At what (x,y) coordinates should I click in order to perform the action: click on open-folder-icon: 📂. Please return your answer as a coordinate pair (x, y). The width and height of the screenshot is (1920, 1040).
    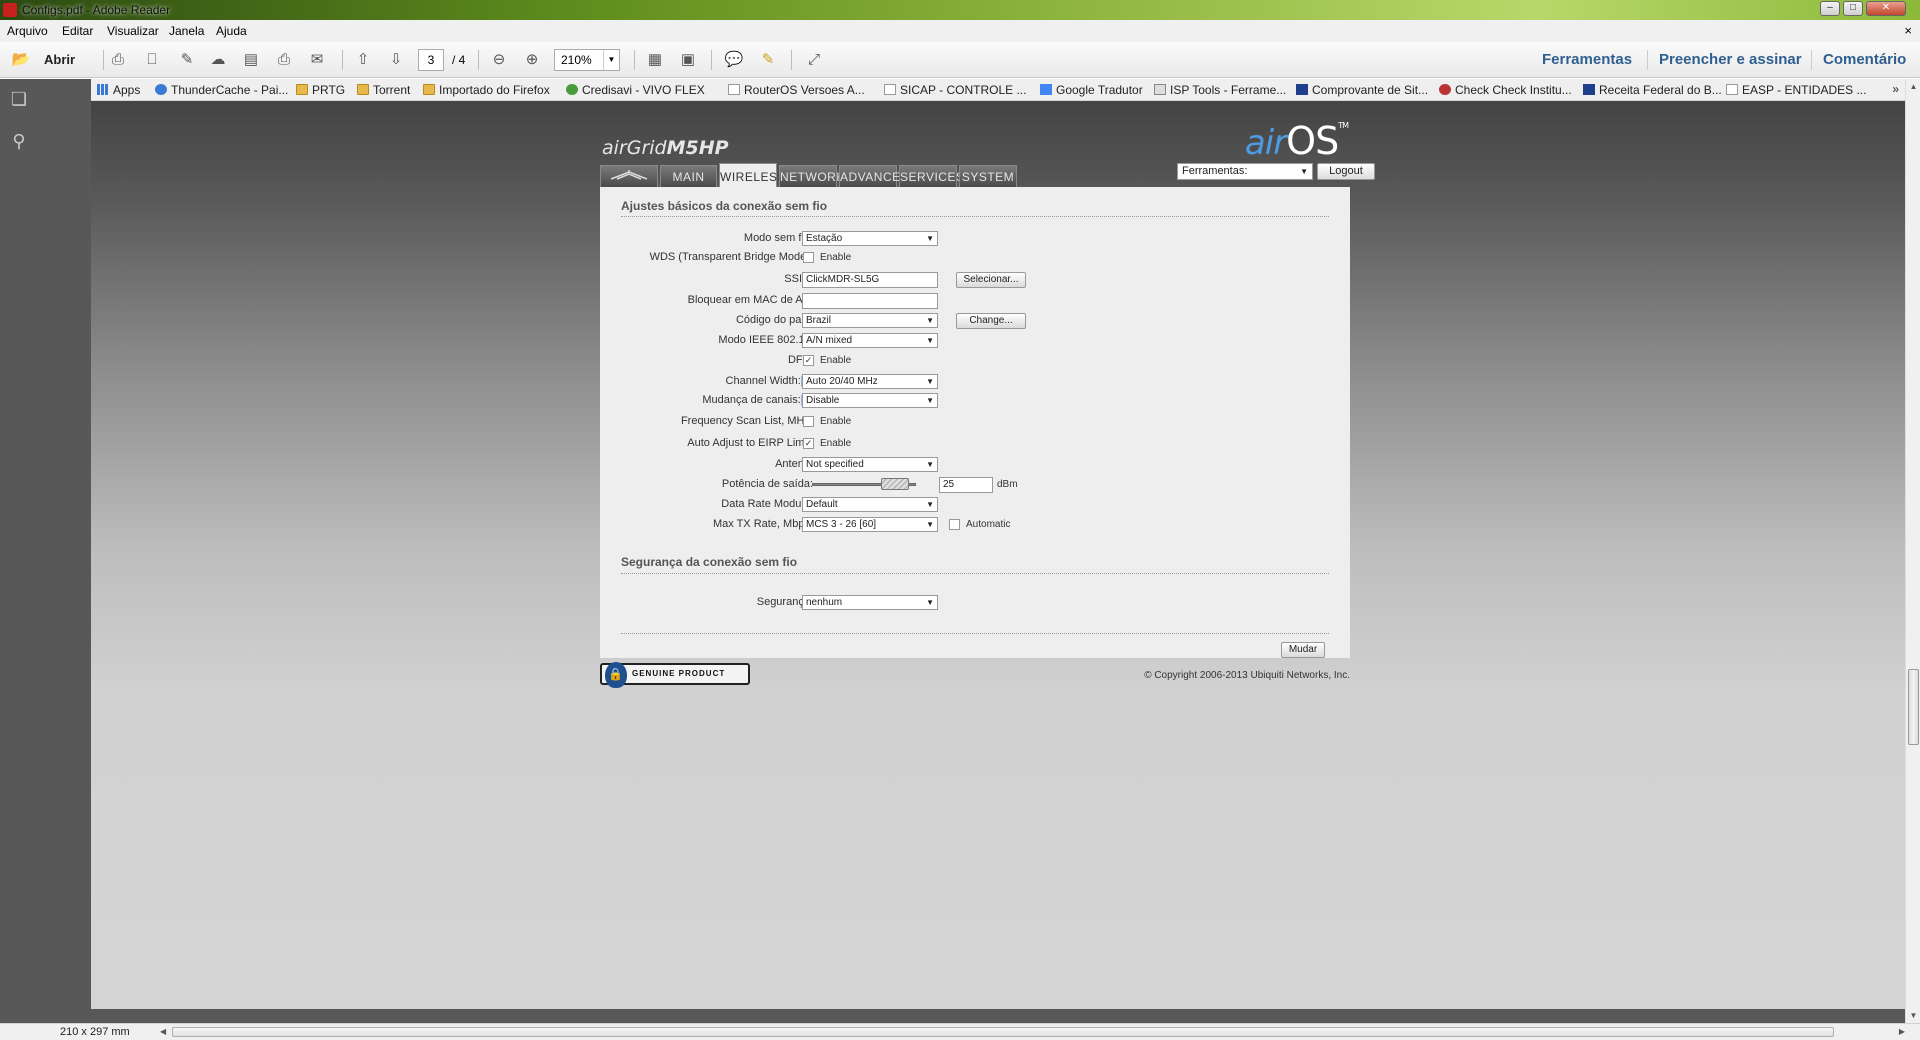
    Looking at the image, I should click on (21, 60).